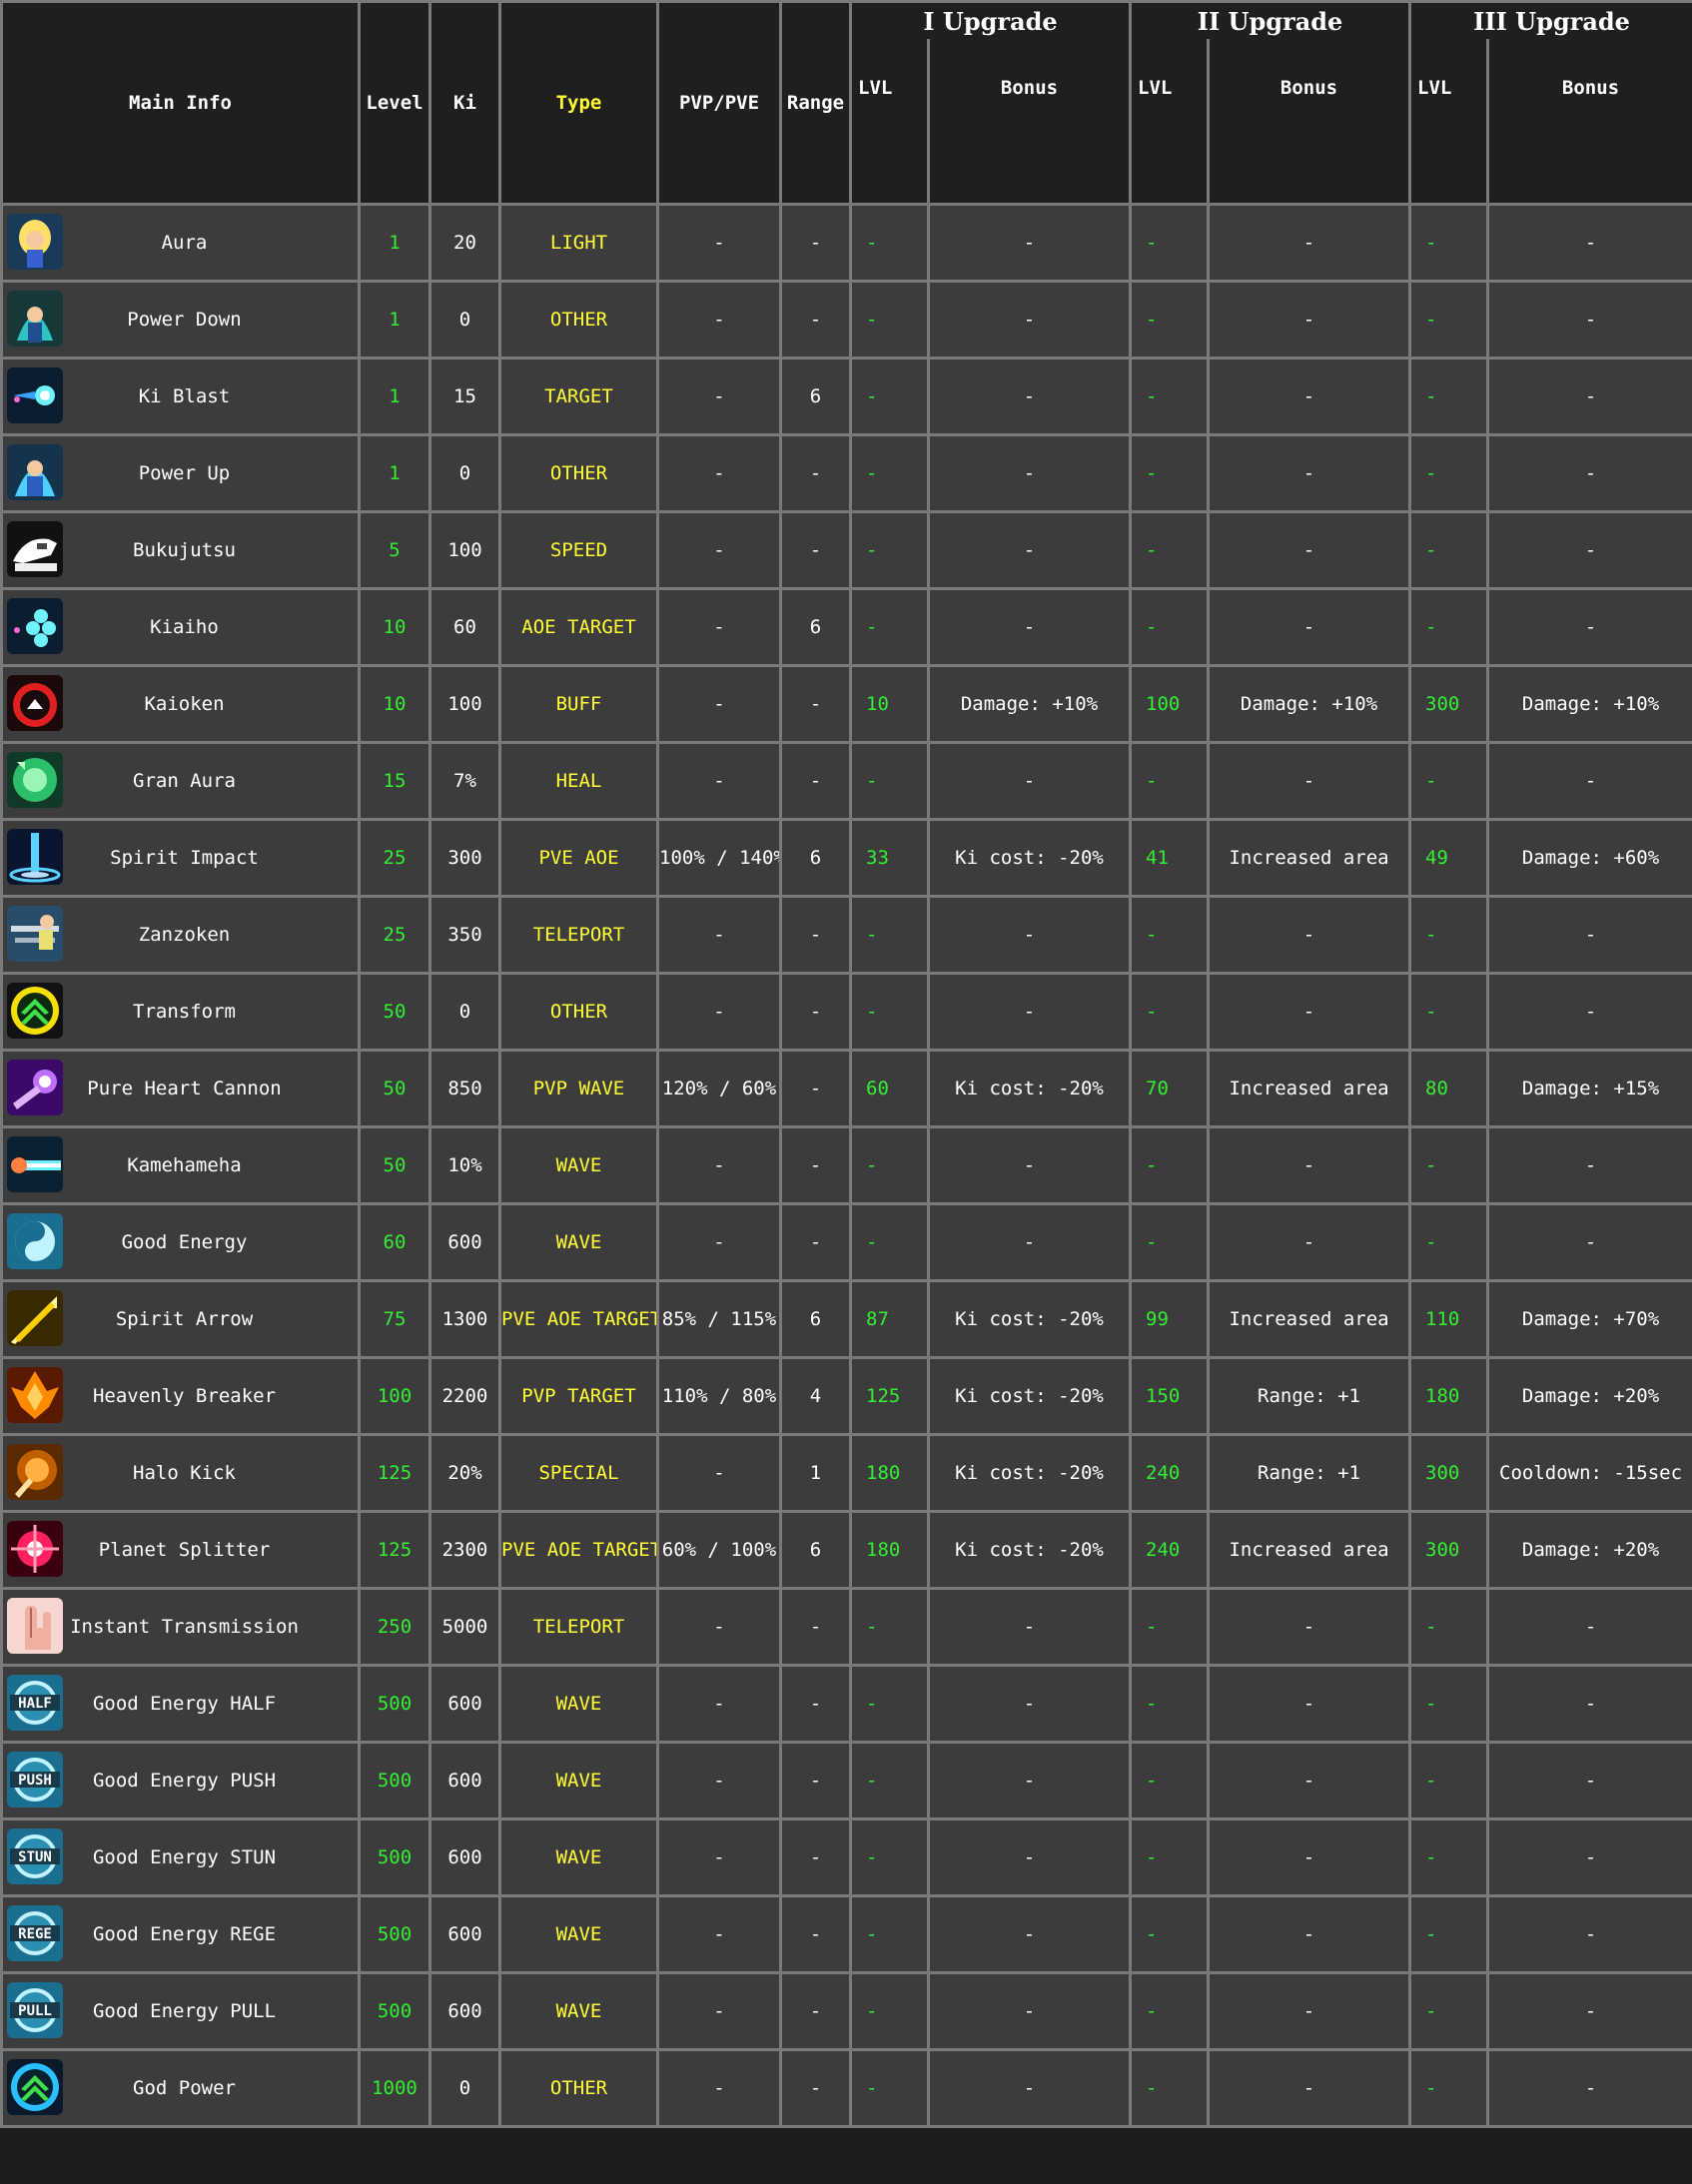 The height and width of the screenshot is (2184, 1692). Describe the element at coordinates (578, 935) in the screenshot. I see `type-cell: TELEPORT` at that location.